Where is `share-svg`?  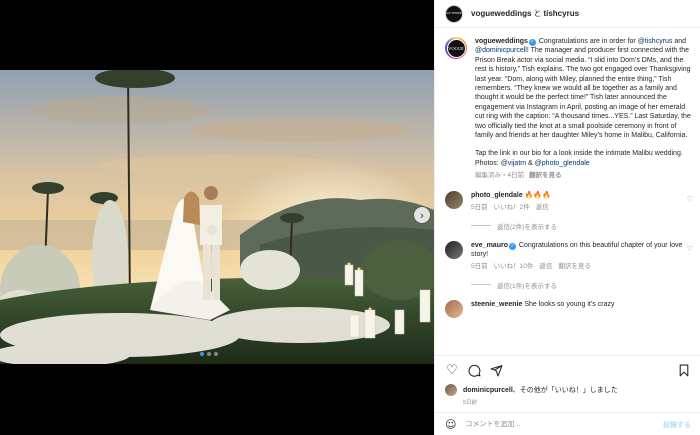
share-svg is located at coordinates (496, 370).